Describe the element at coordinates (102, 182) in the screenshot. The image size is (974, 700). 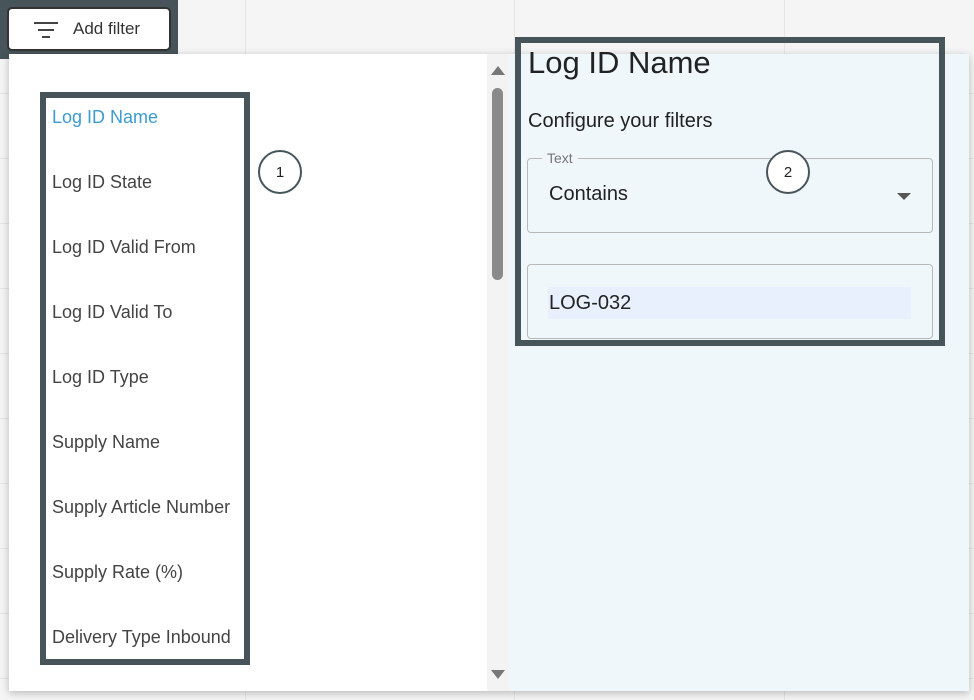
I see `field-item-log-id-state: Log ID State` at that location.